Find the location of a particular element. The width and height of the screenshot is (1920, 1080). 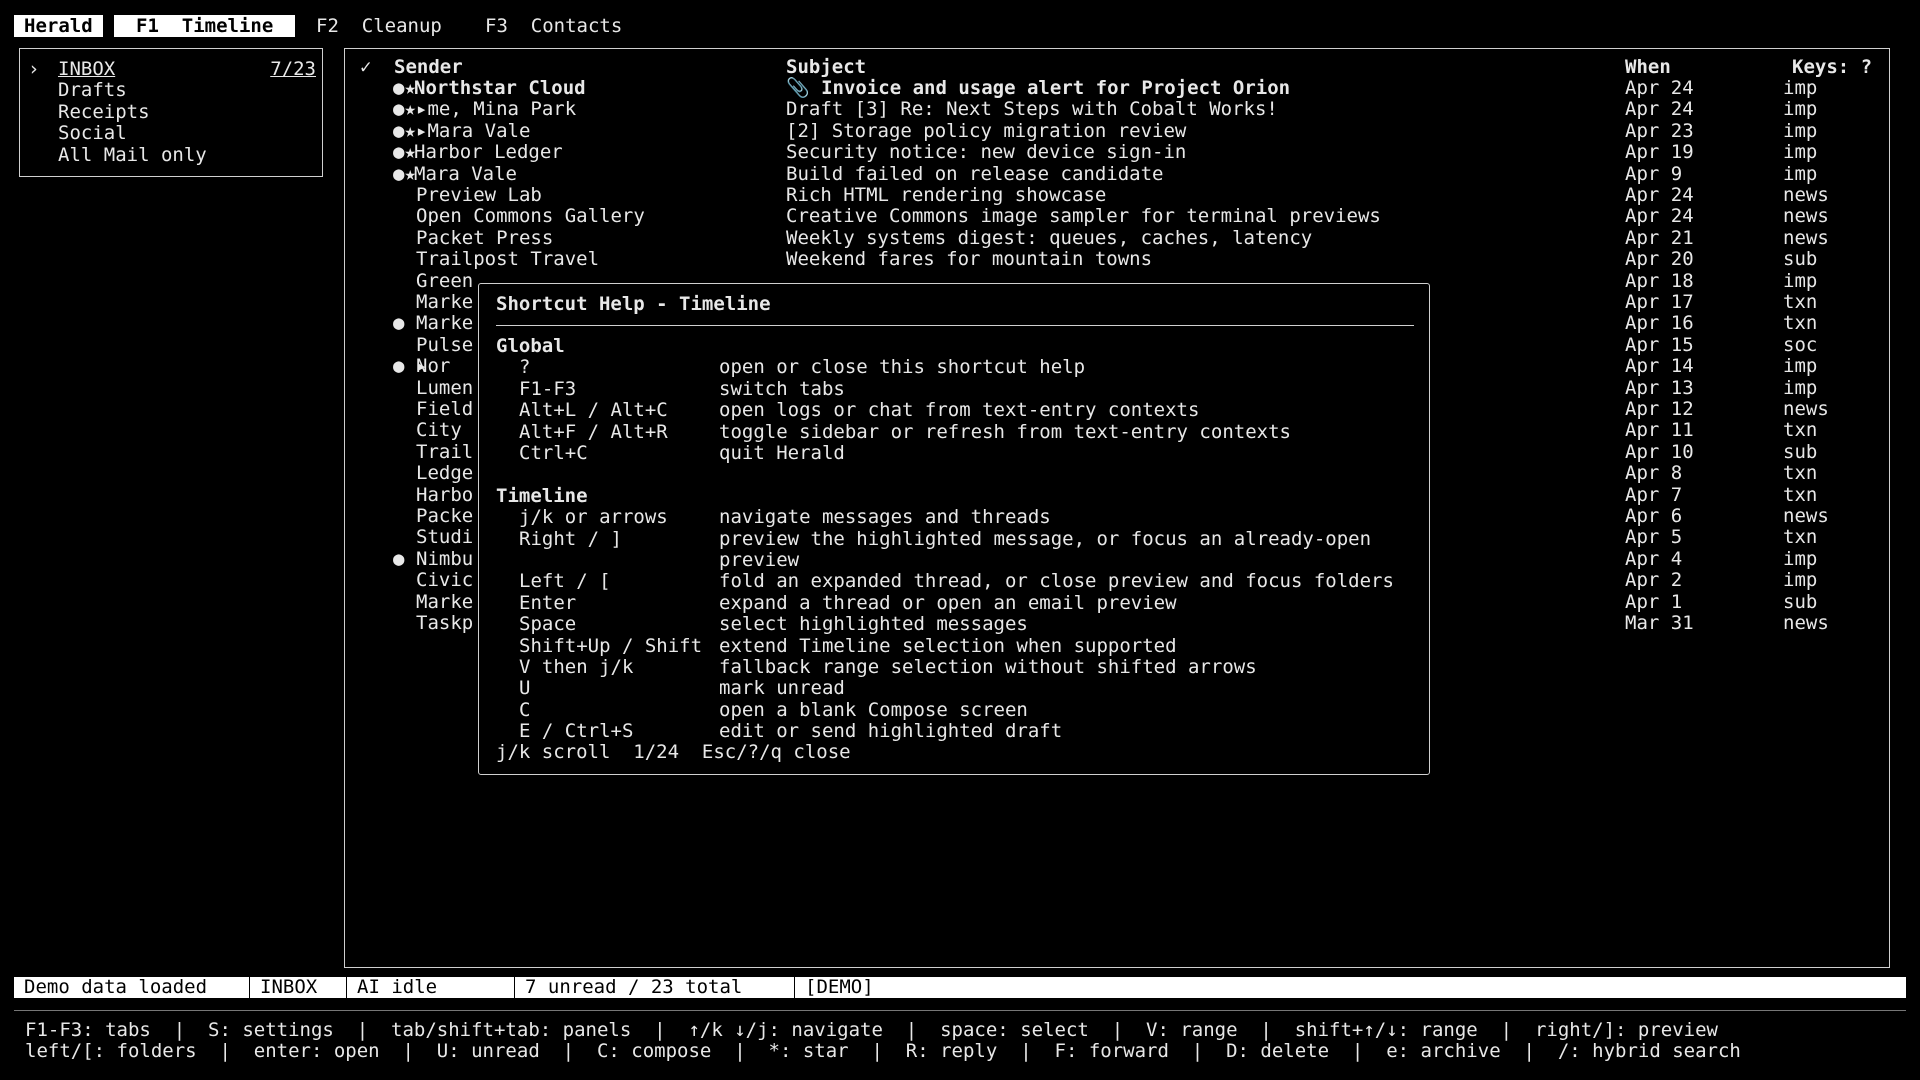

message-date: Apr 4 is located at coordinates (1654, 558).